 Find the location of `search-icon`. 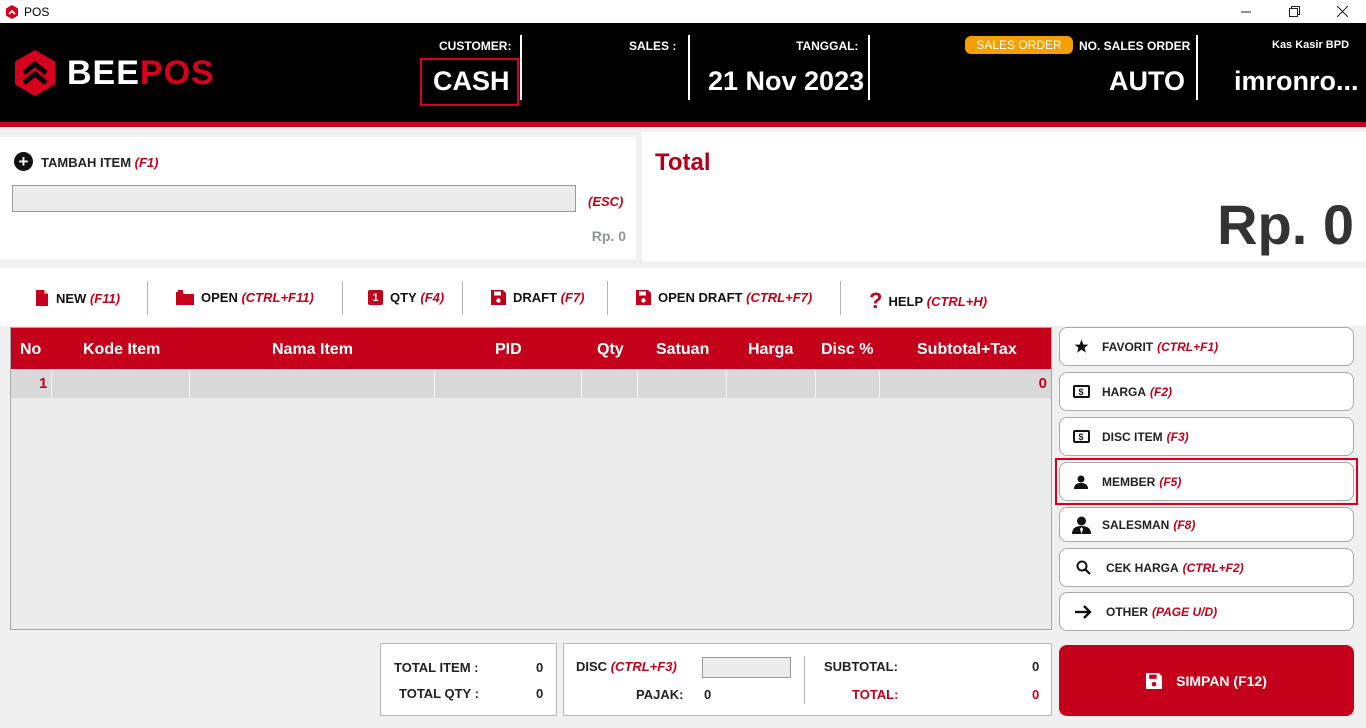

search-icon is located at coordinates (1083, 567).